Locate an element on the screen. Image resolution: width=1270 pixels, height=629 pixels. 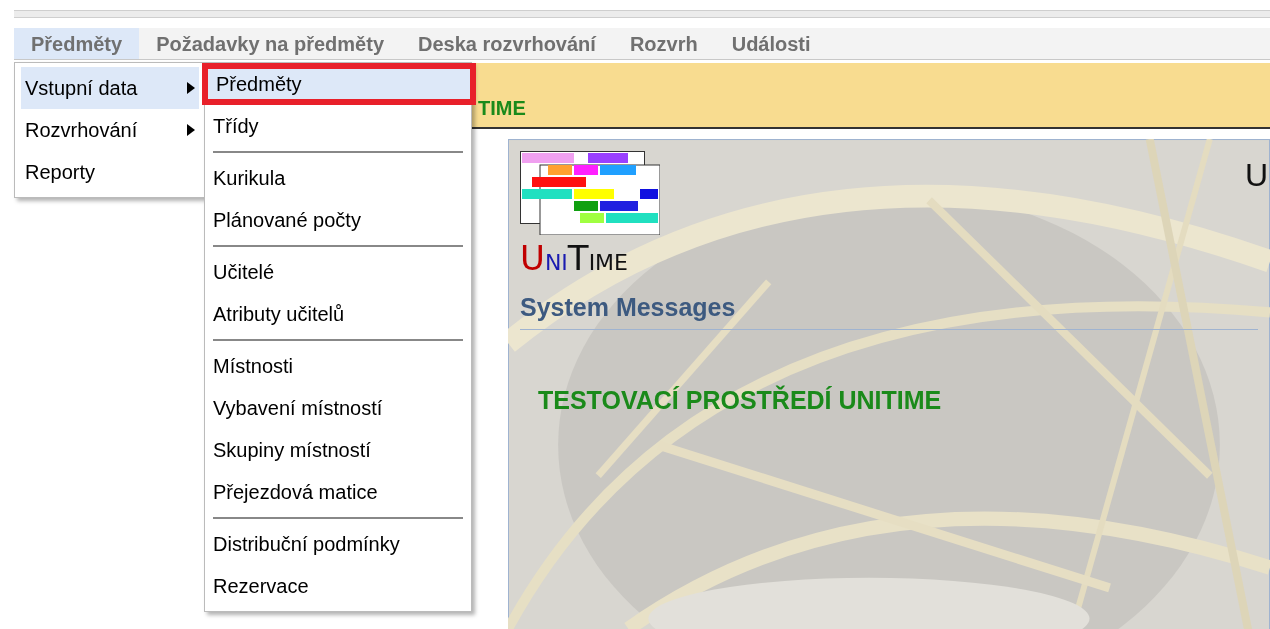
menu-item: Rozvrhování is located at coordinates (110, 130).